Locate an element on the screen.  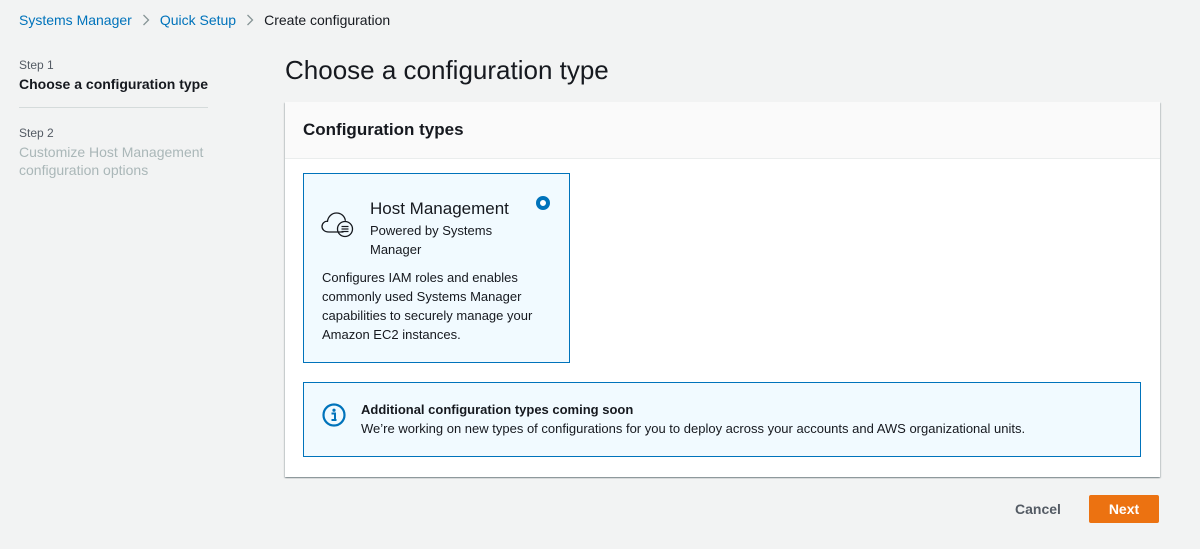
breadcrumb-quick-setup: Quick Setup is located at coordinates (198, 20).